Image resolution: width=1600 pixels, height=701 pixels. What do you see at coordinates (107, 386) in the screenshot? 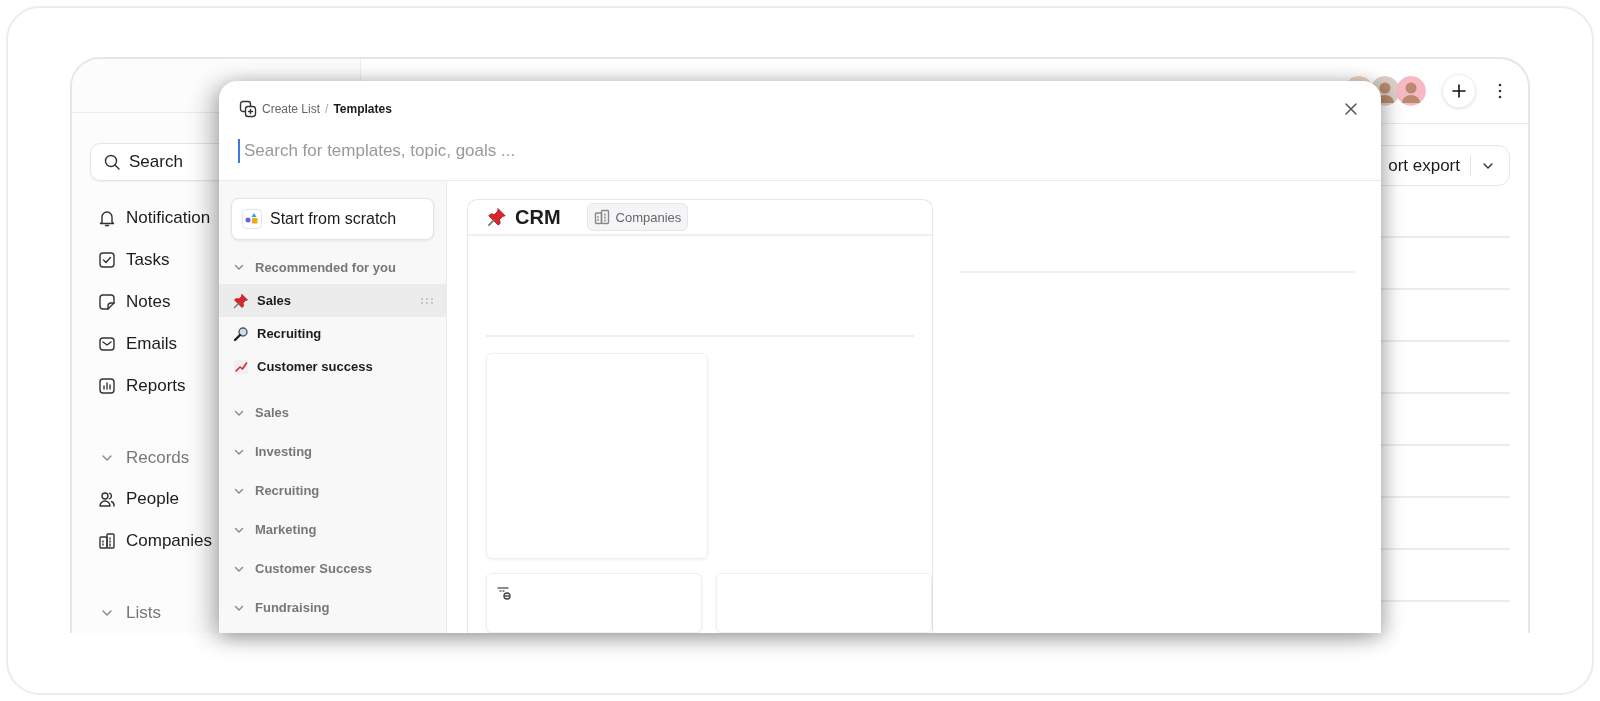
I see `report-icon` at bounding box center [107, 386].